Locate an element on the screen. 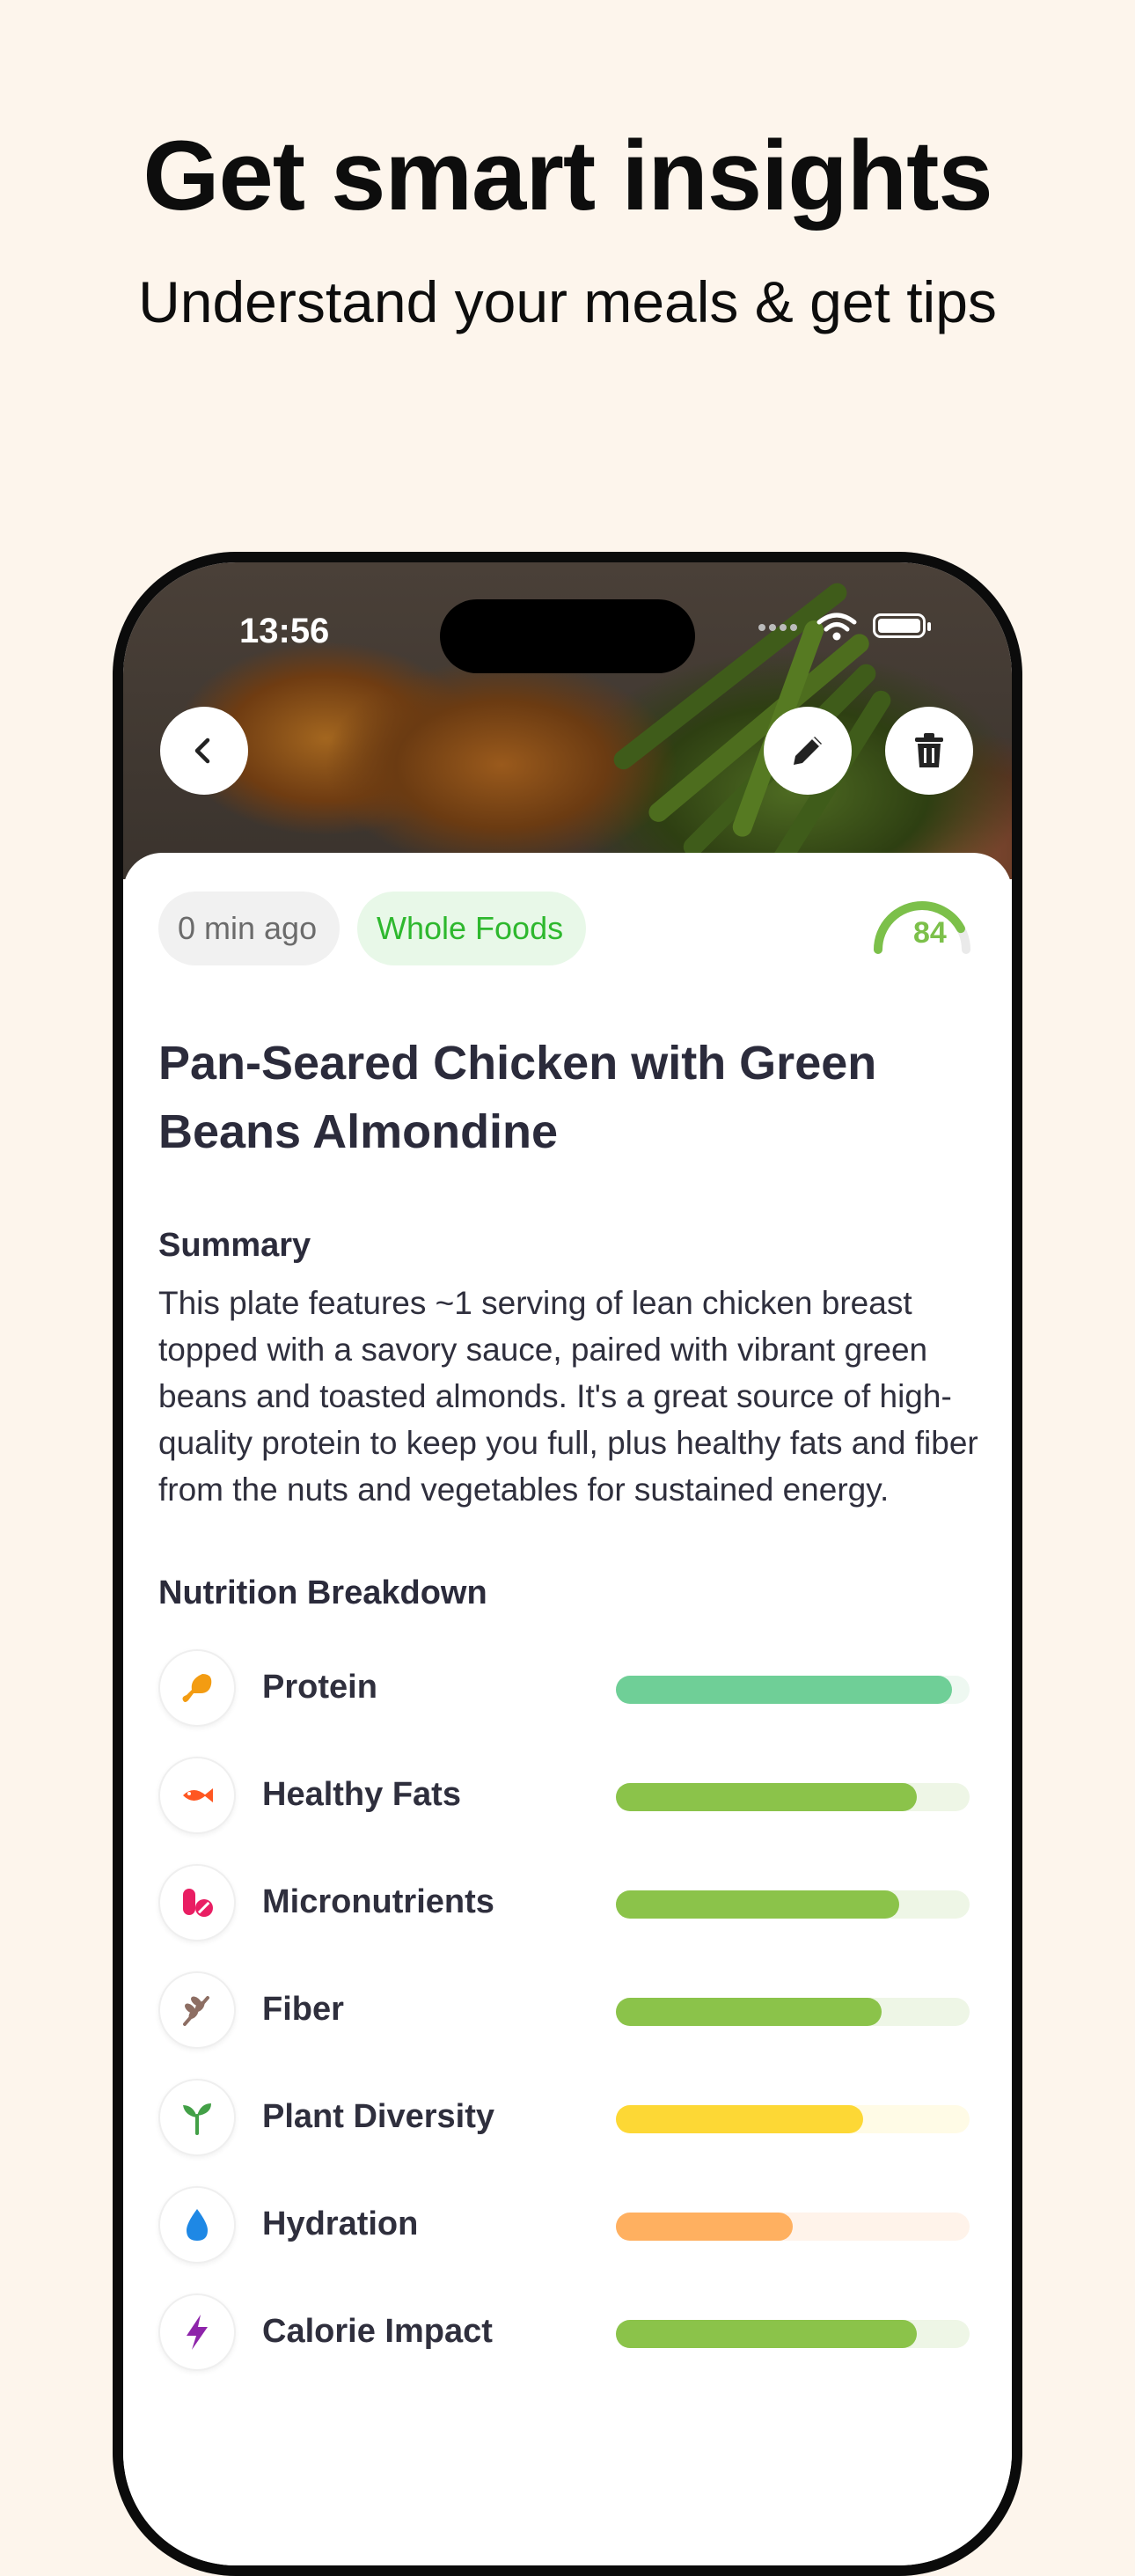 The width and height of the screenshot is (1135, 2576). nutrition-label: Healthy Fats is located at coordinates (361, 1794).